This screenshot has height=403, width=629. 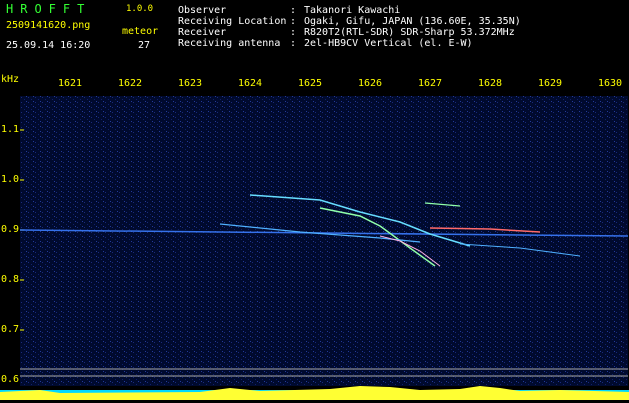 What do you see at coordinates (10, 129) in the screenshot?
I see `y-tick-label: 1.1` at bounding box center [10, 129].